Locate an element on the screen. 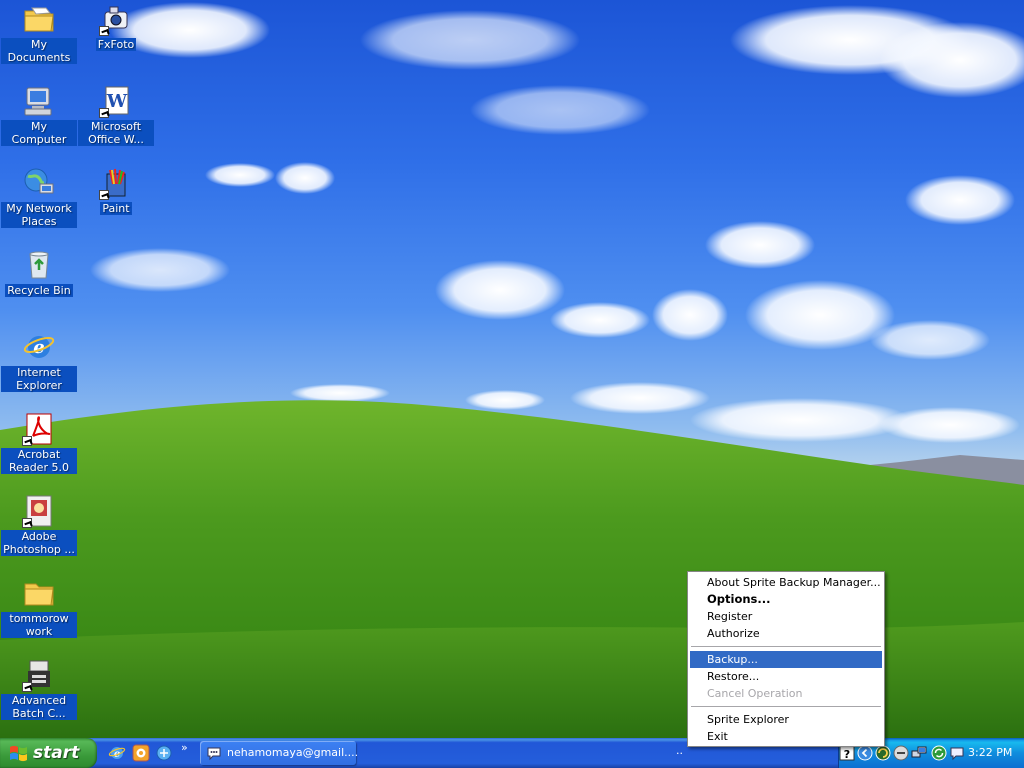  desktop-icon-acrobat-reader: Acrobat Reader 5.0 is located at coordinates (39, 443).